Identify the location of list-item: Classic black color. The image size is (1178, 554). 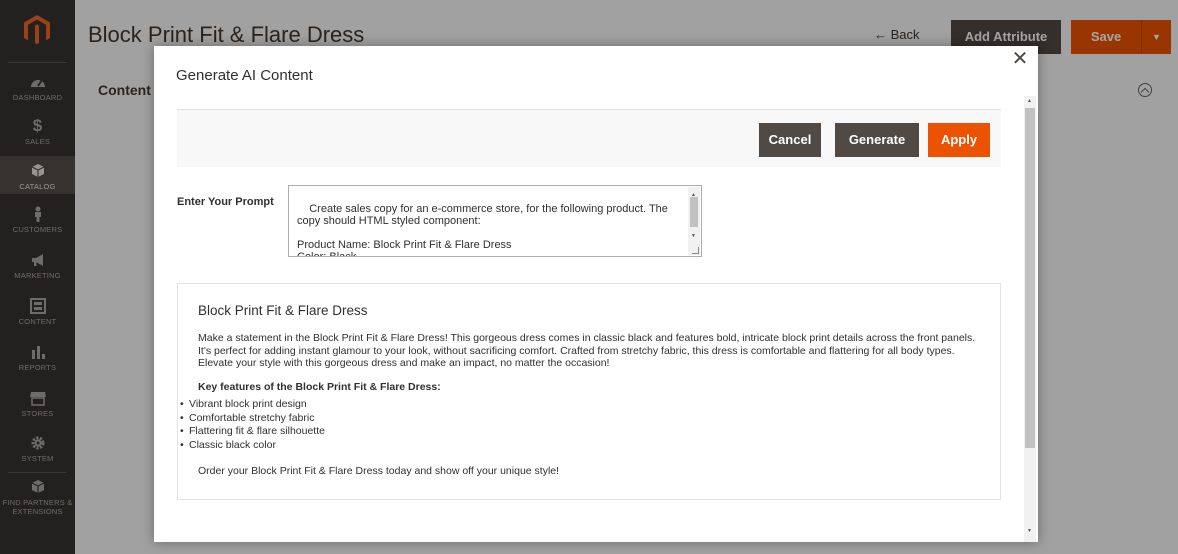
(251, 446).